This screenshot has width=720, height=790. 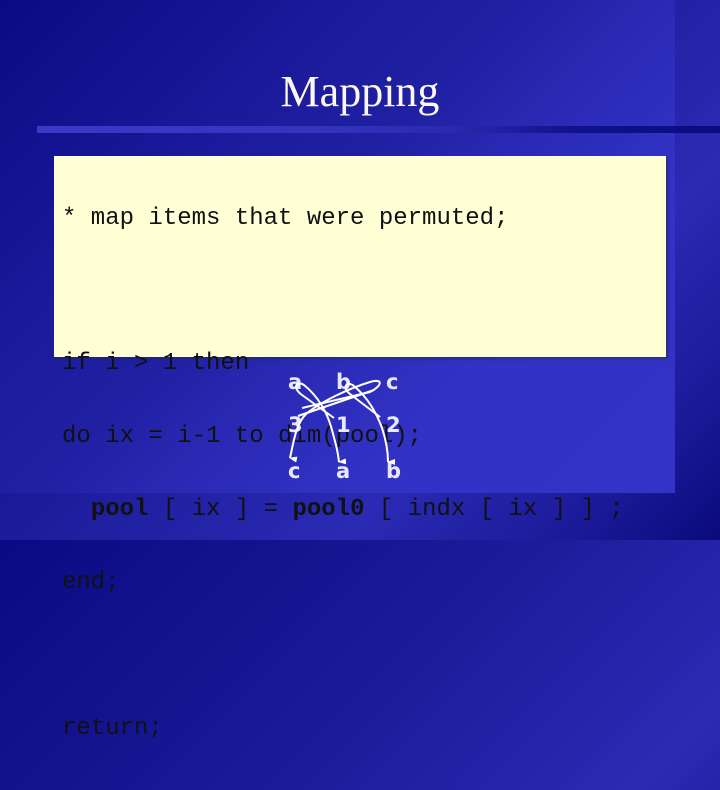 I want to click on bottom-label-1: a, so click(x=343, y=471).